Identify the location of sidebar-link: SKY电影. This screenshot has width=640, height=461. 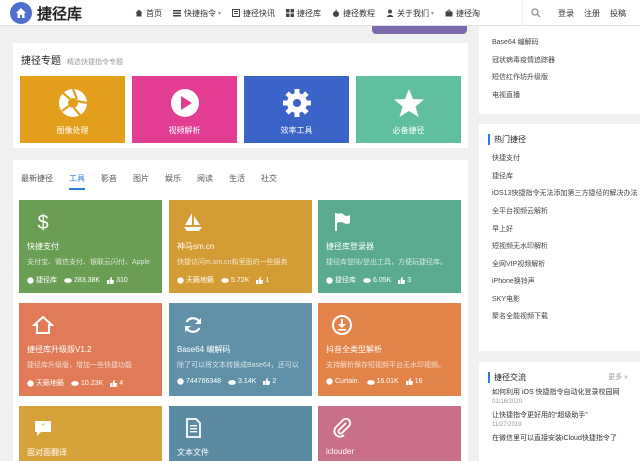
(566, 300).